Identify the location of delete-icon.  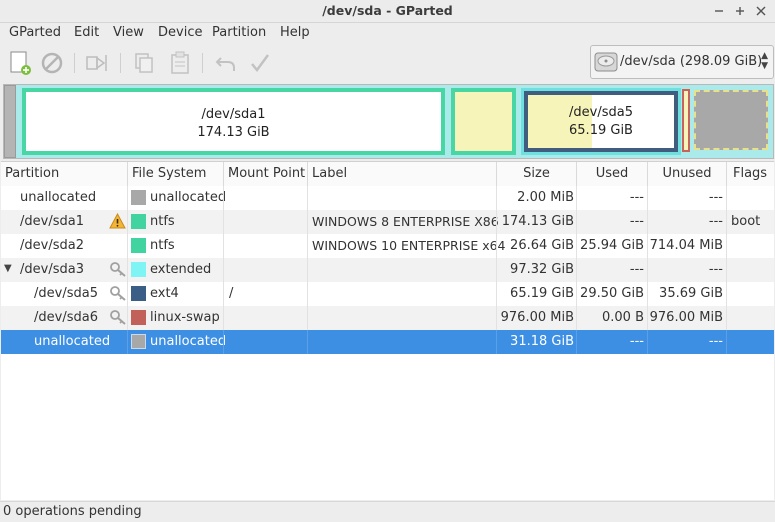
(52, 63).